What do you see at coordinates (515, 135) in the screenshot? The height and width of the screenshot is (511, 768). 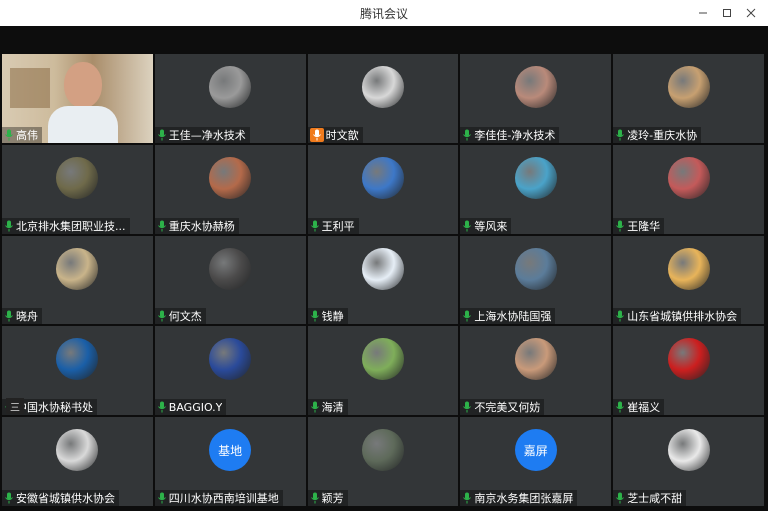 I see `participant-name: 李佳佳-净水技术` at bounding box center [515, 135].